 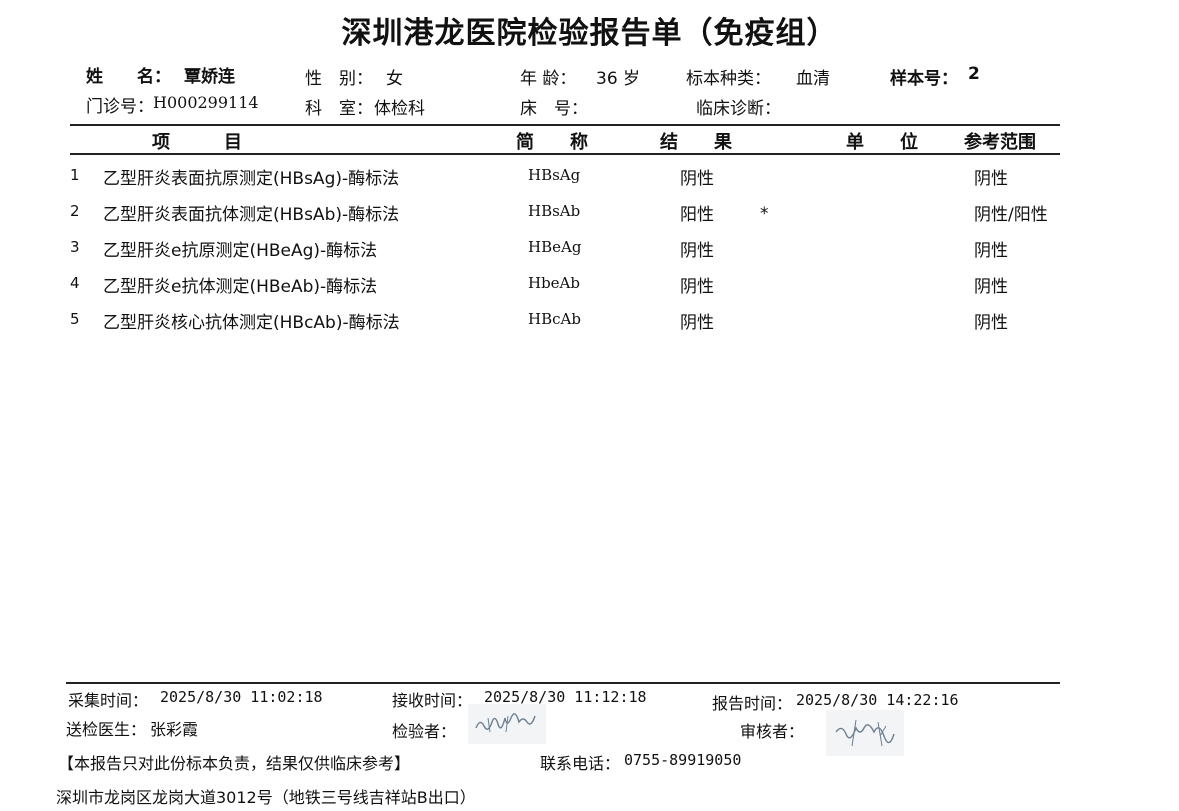 I want to click on bed-label: 床 号：, so click(x=554, y=109).